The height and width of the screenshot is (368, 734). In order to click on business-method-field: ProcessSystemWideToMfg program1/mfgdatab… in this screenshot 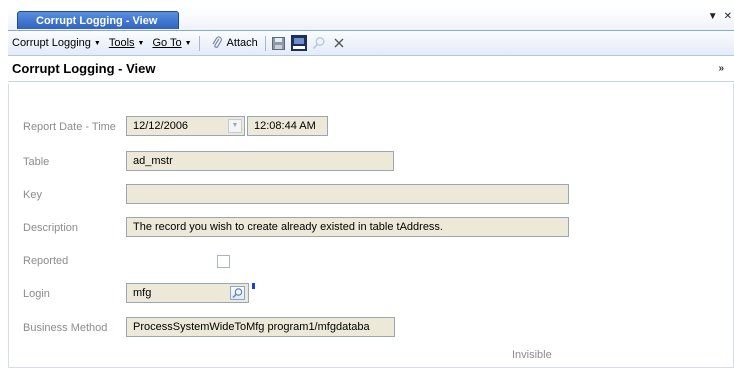, I will do `click(260, 327)`.